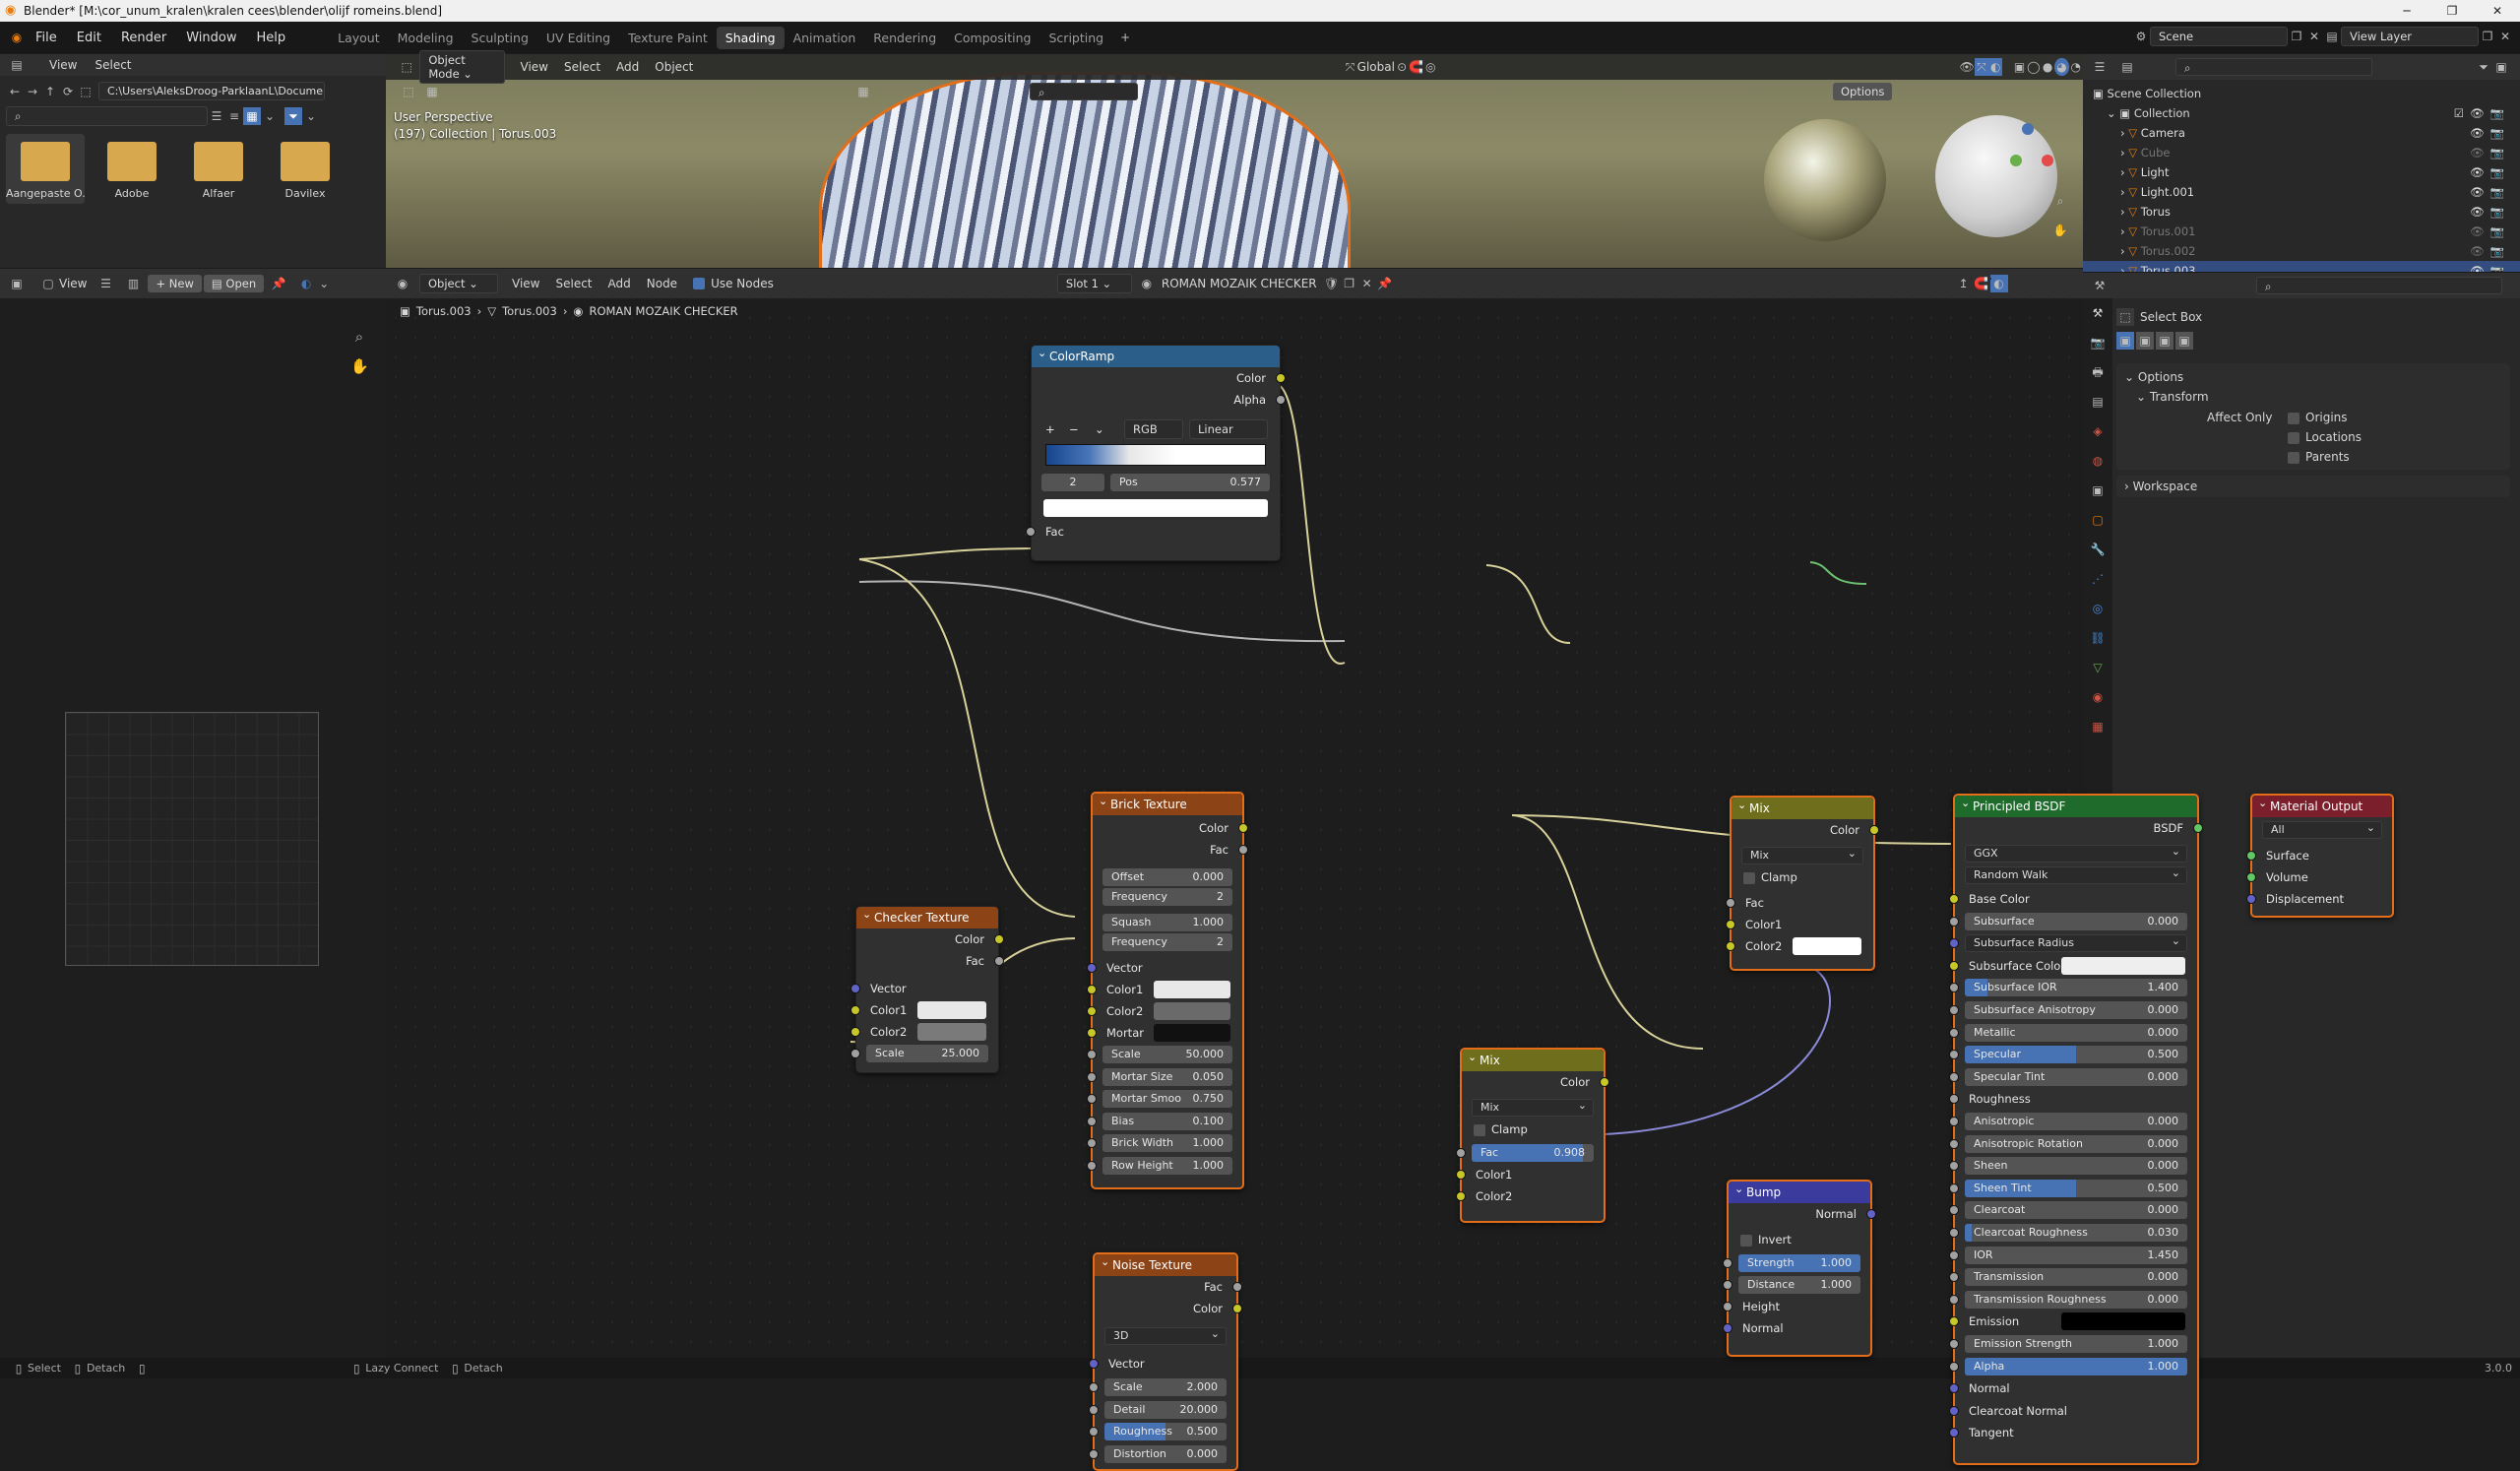 This screenshot has width=2520, height=1471. I want to click on copy-icon: ❐, so click(2487, 36).